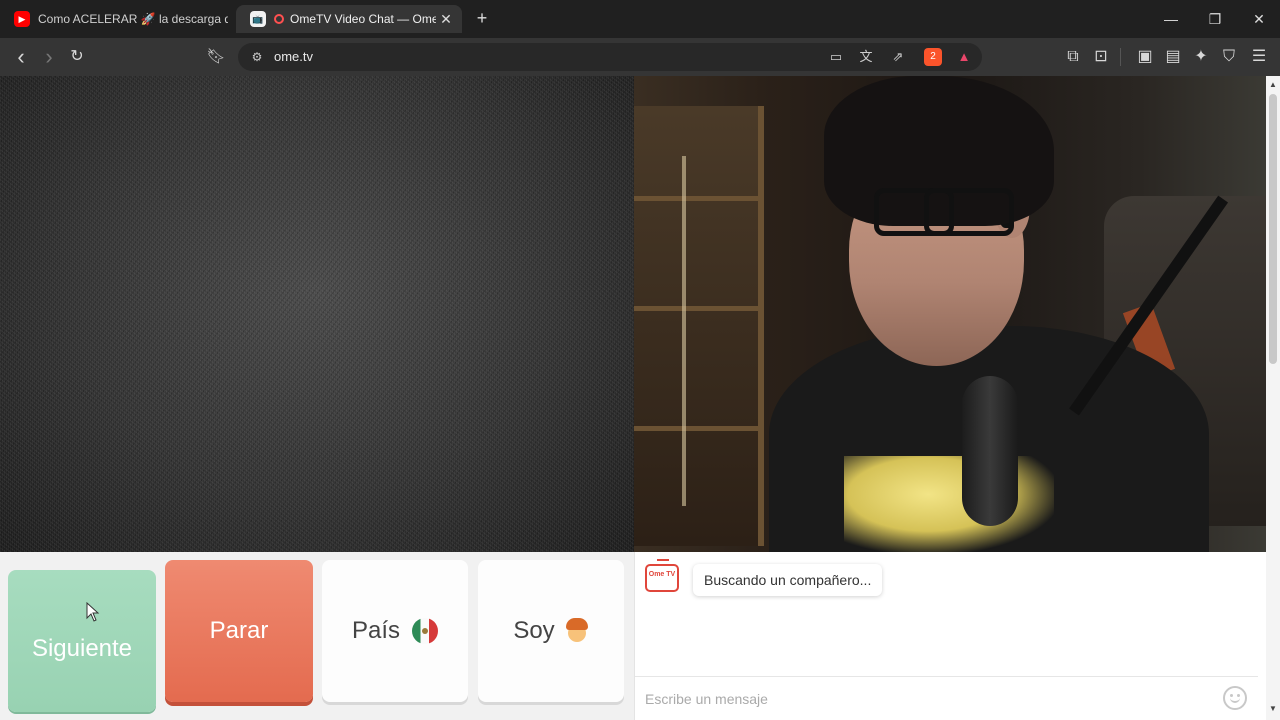 The image size is (1280, 720). I want to click on country-button: País, so click(395, 631).